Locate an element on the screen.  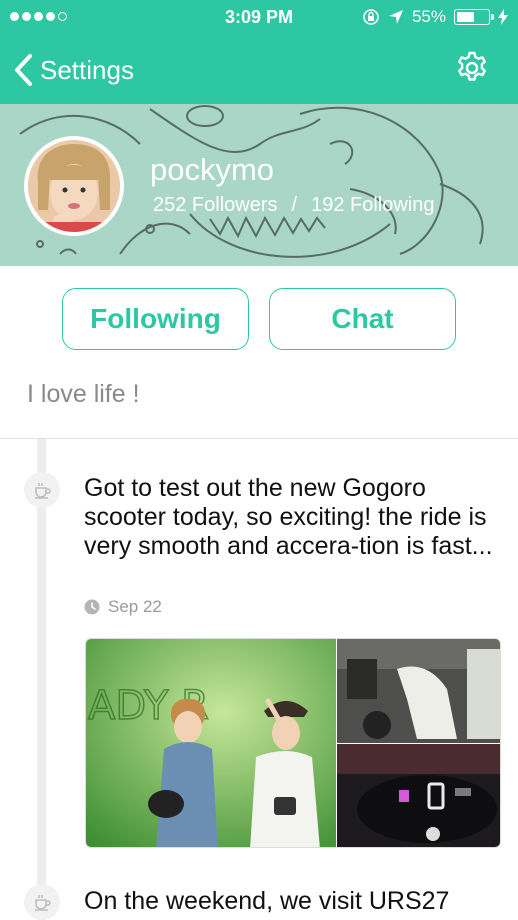
post-date-label: Sep 22 is located at coordinates (135, 606).